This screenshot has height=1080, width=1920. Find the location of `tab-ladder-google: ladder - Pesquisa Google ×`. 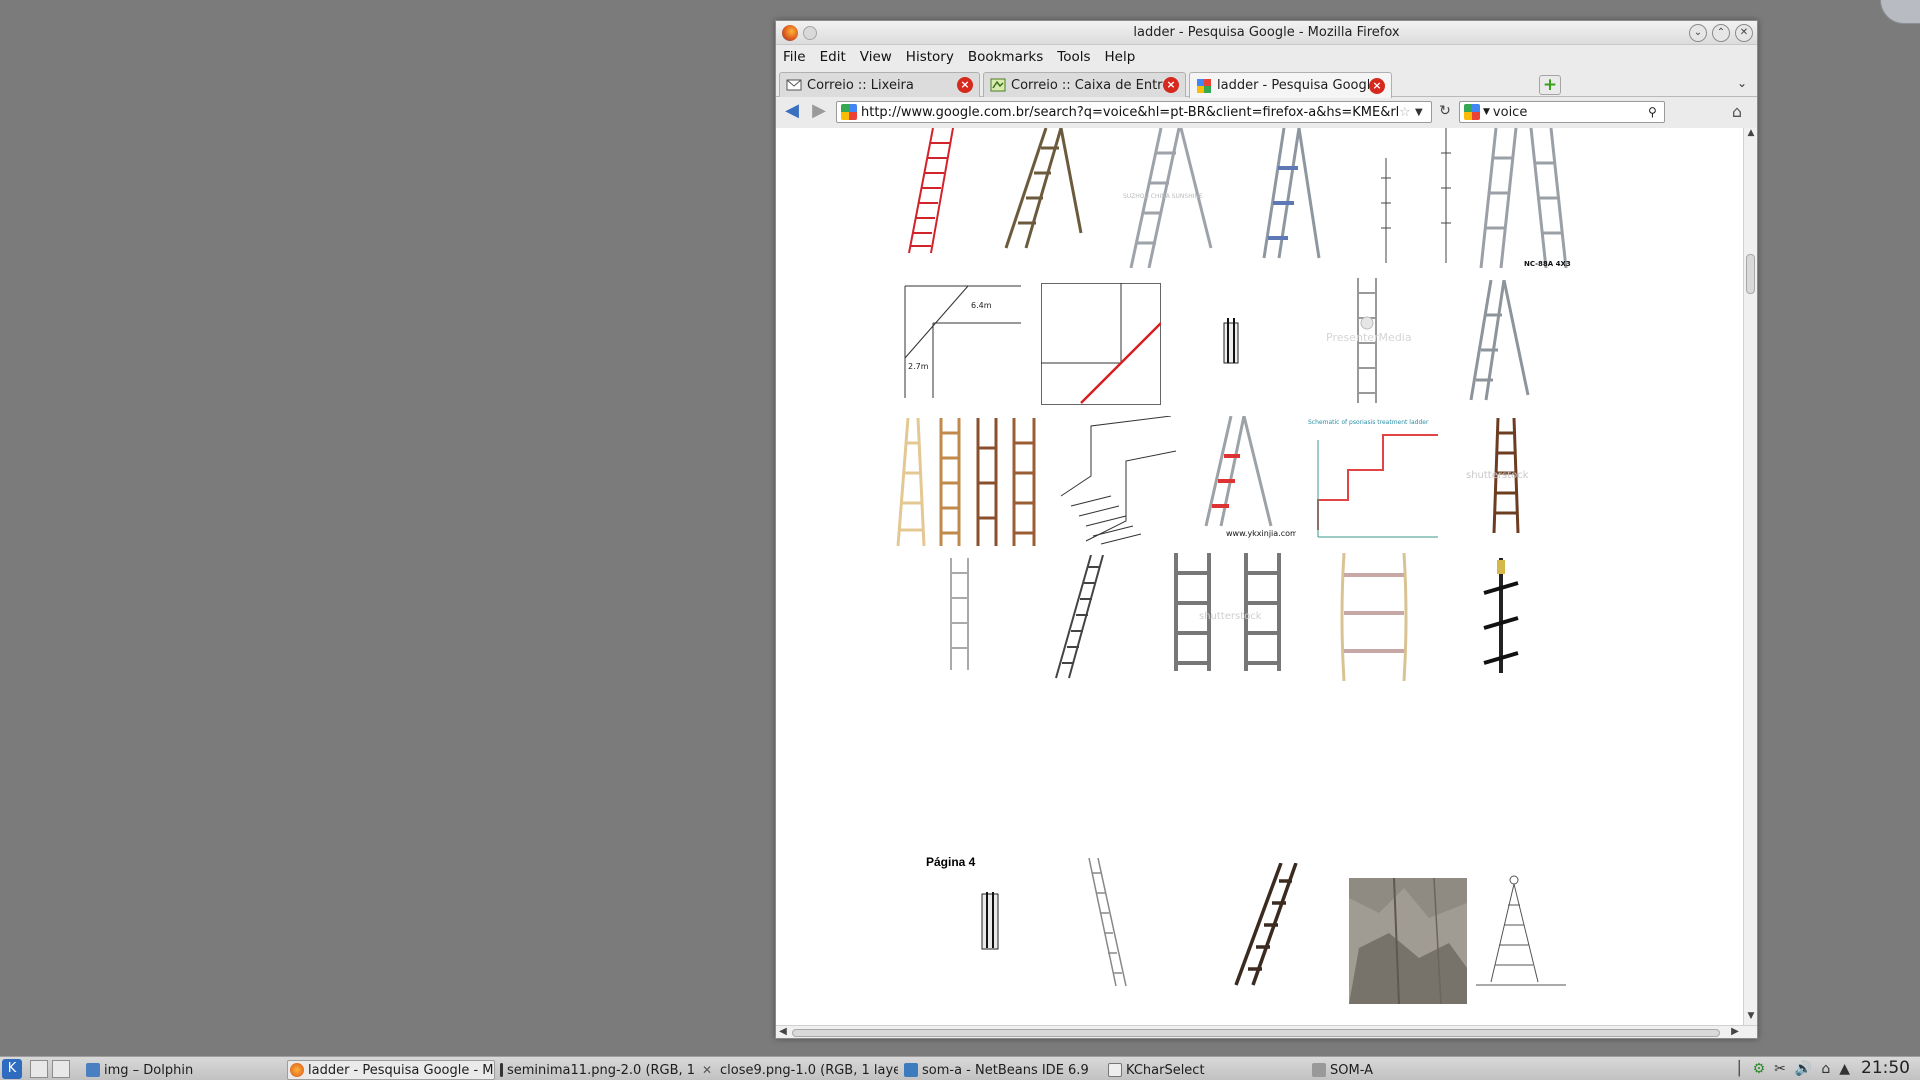

tab-ladder-google: ladder - Pesquisa Google × is located at coordinates (1290, 85).